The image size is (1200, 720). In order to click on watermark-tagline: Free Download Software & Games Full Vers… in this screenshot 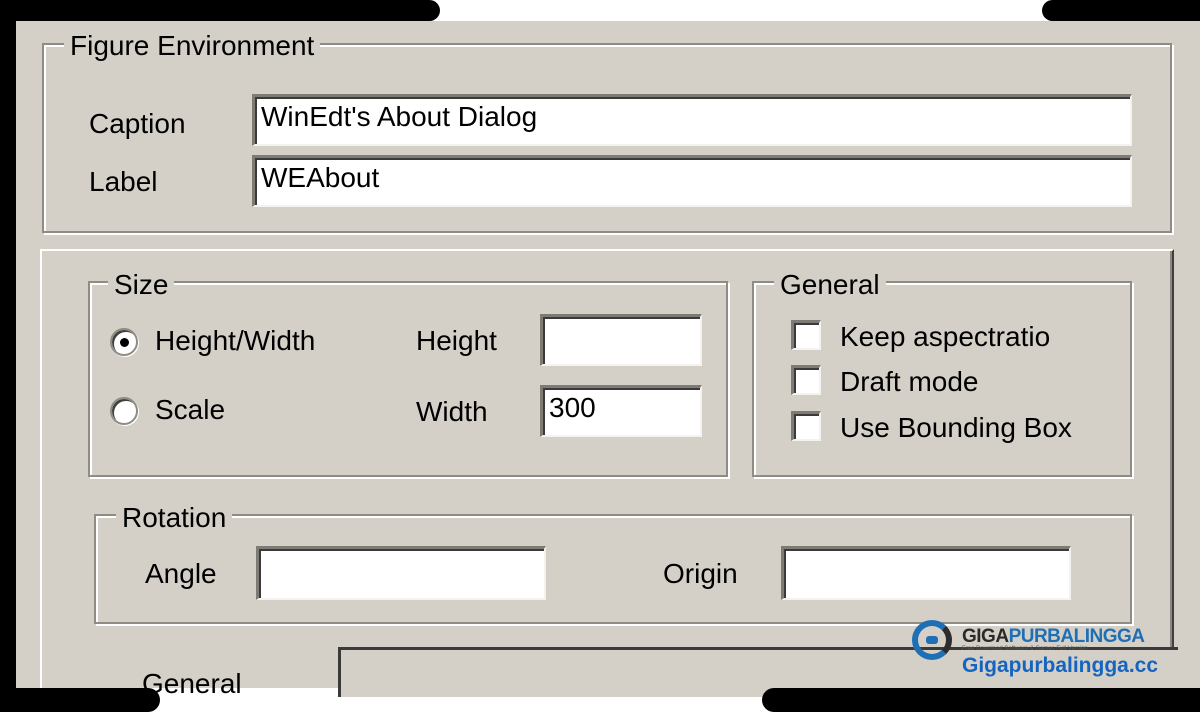, I will do `click(1025, 649)`.